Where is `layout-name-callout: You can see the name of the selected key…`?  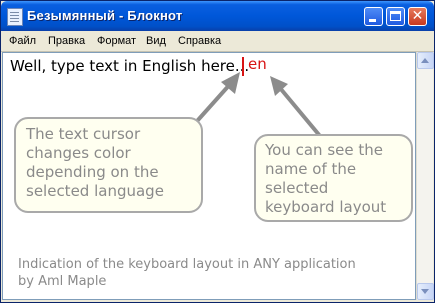 layout-name-callout: You can see the name of the selected key… is located at coordinates (333, 178).